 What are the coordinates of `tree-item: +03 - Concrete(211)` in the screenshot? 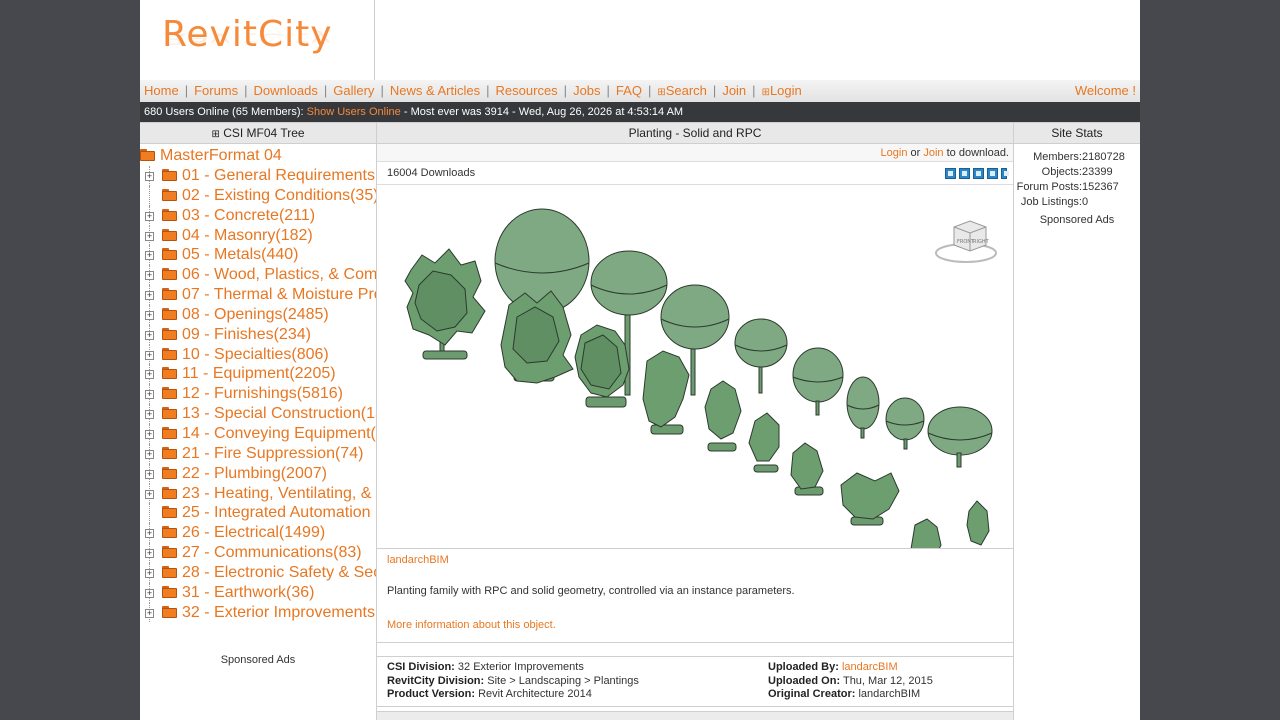 It's located at (258, 215).